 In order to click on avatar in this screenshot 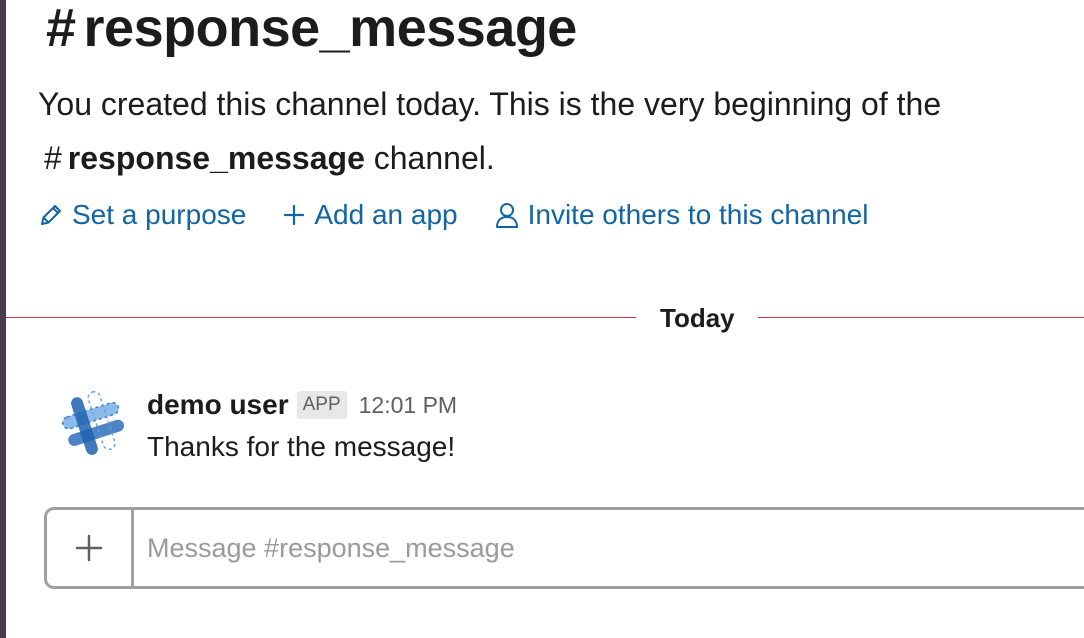, I will do `click(94, 423)`.